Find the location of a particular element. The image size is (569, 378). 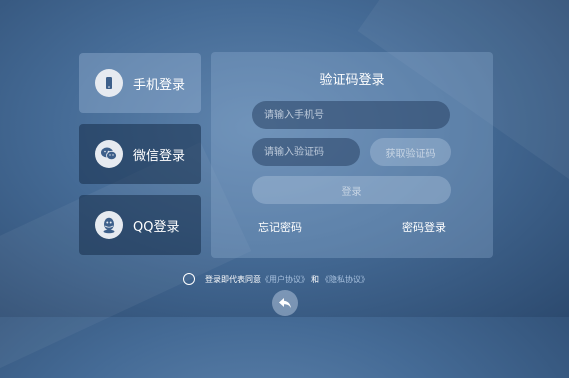

agreement-row: 登录即代表同意 《用户协议》 和 《隐私协议》 is located at coordinates (276, 279).